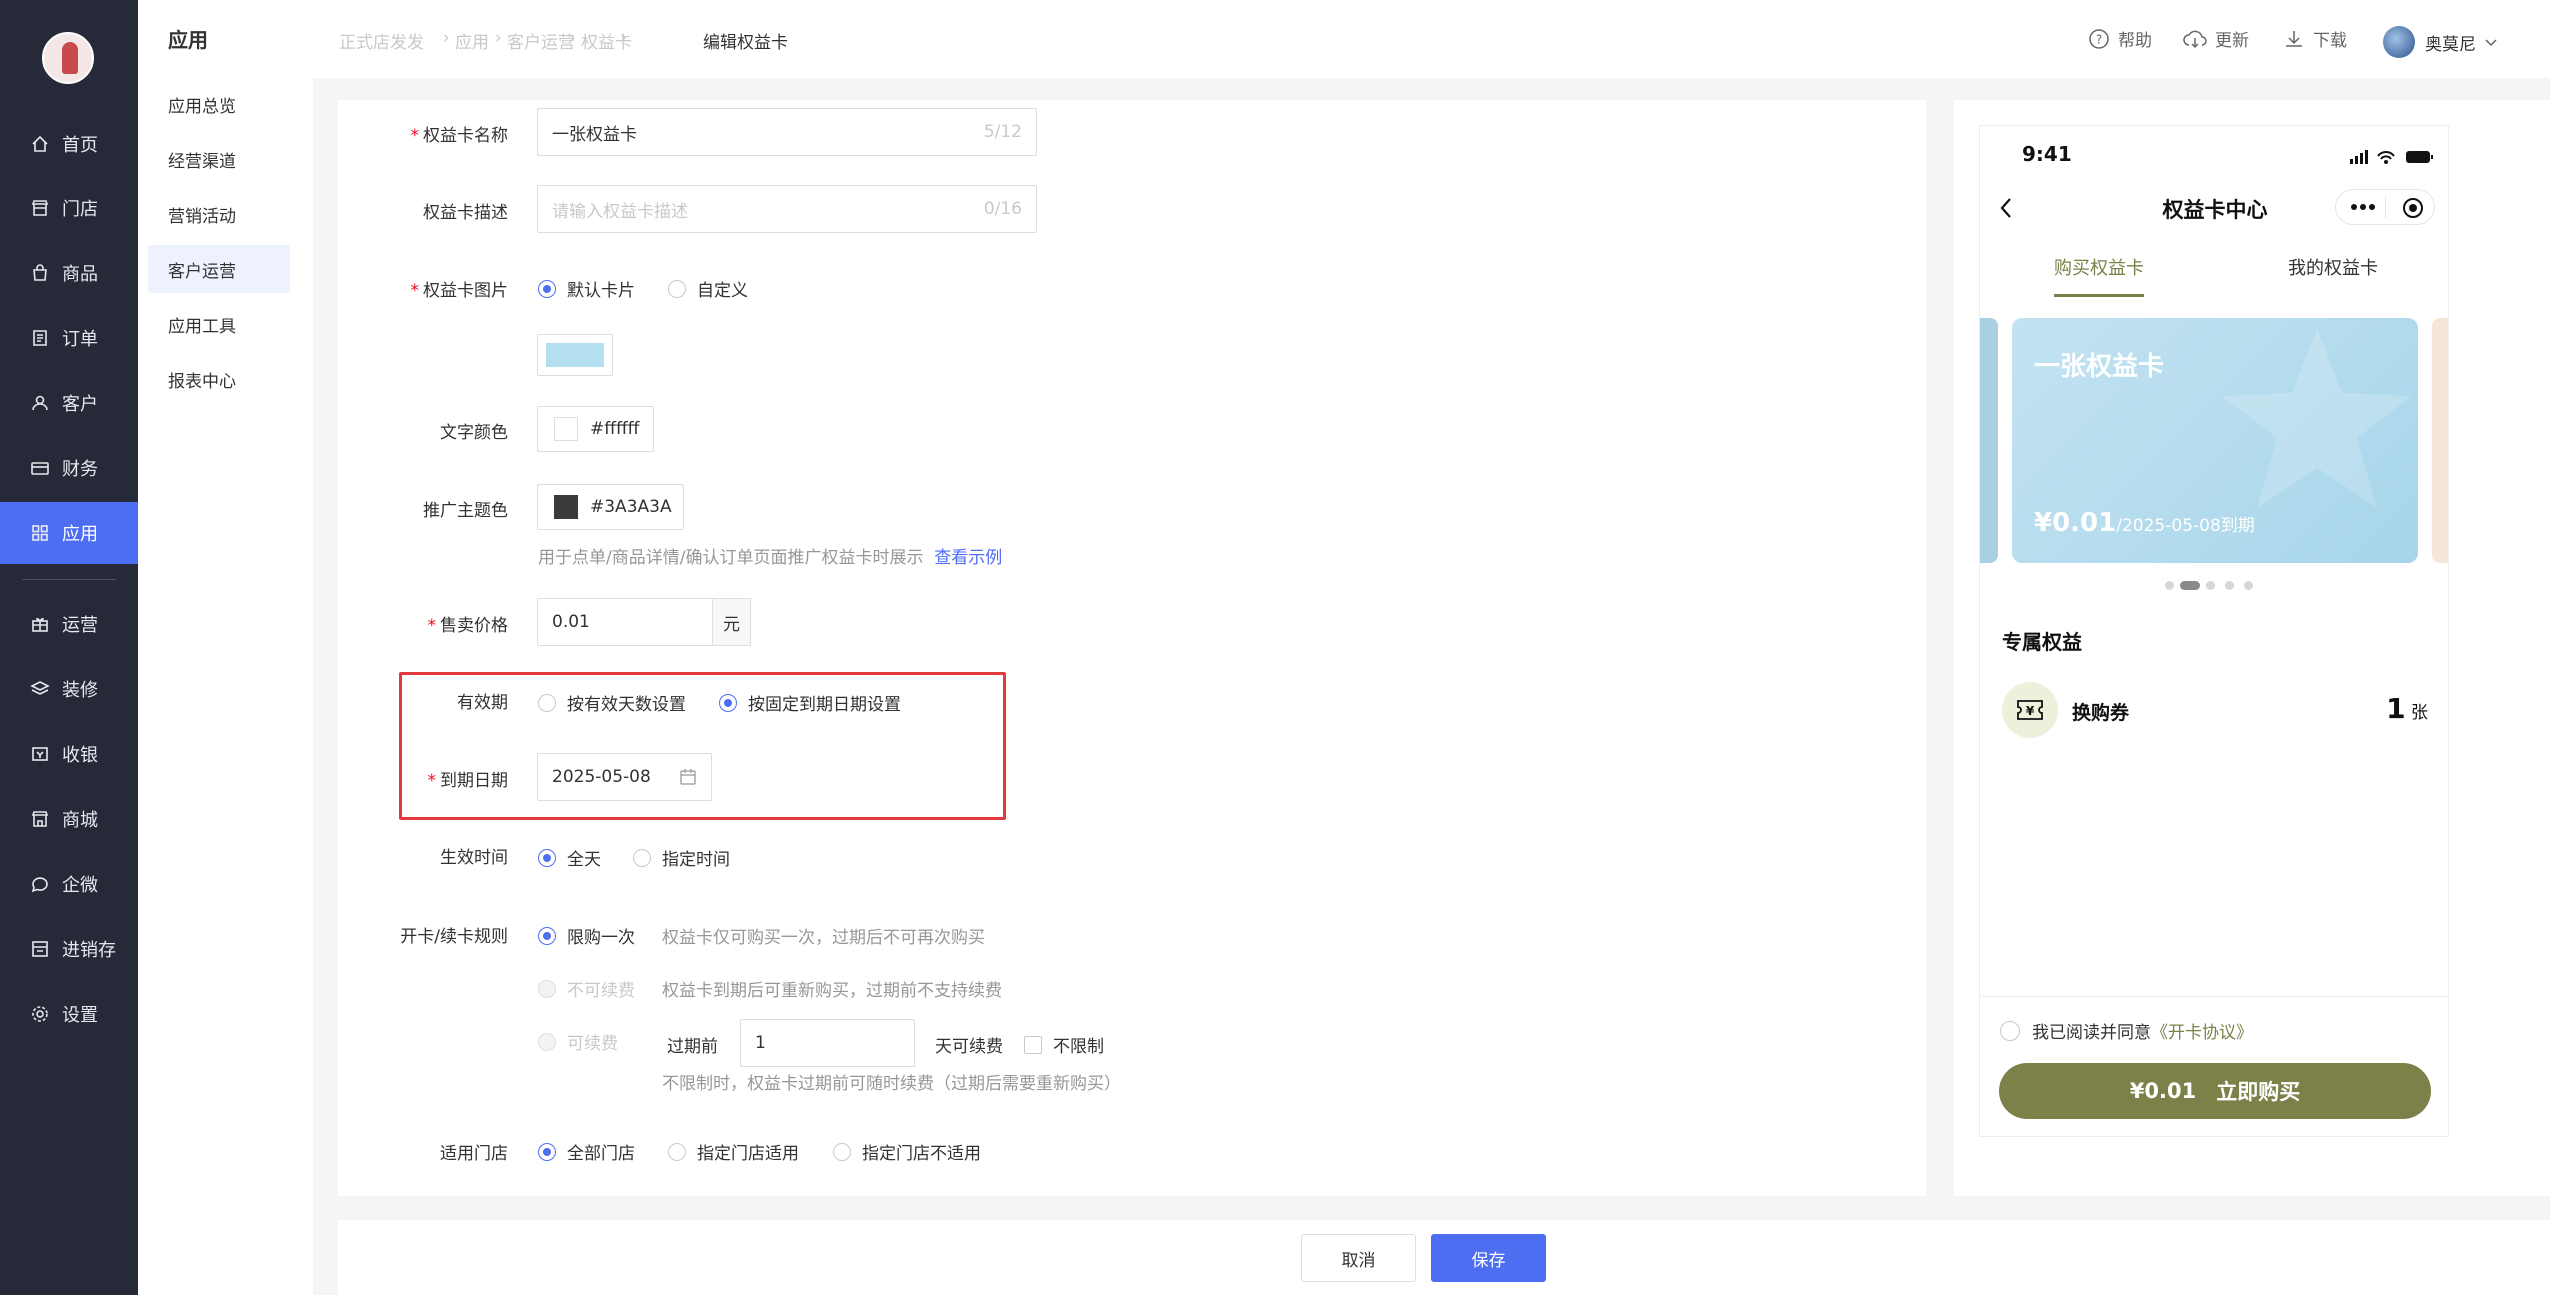 This screenshot has height=1295, width=2550. I want to click on sidebar-item-label: 应用, so click(80, 534).